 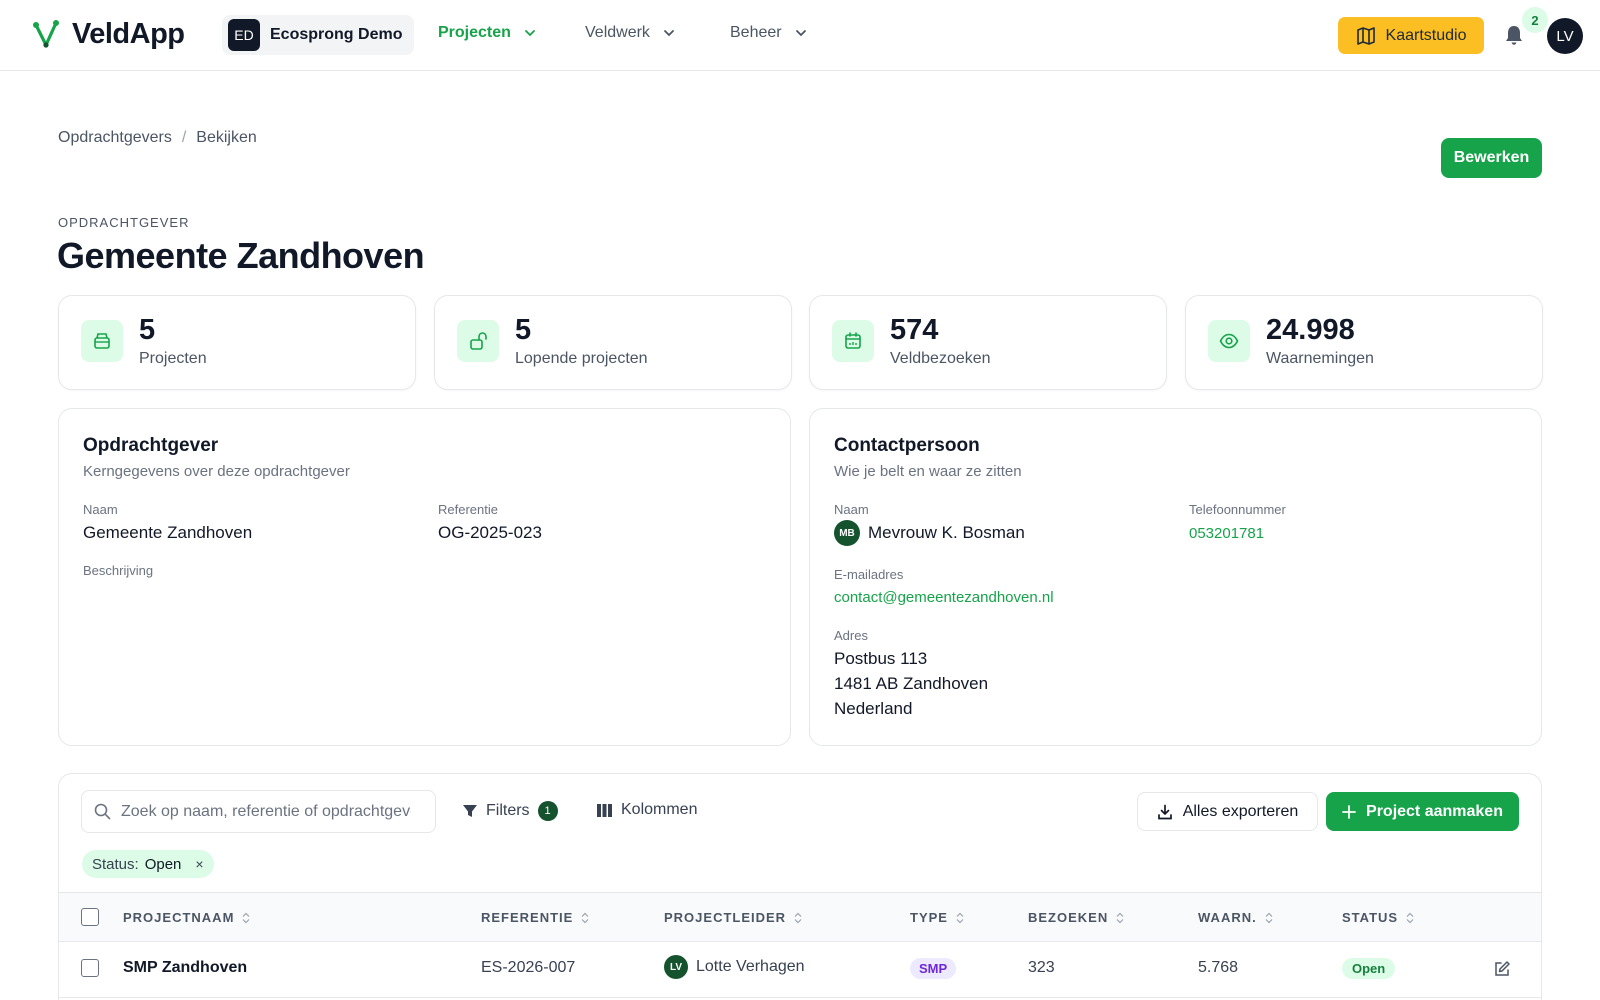 What do you see at coordinates (474, 32) in the screenshot?
I see `nav-label: Projecten` at bounding box center [474, 32].